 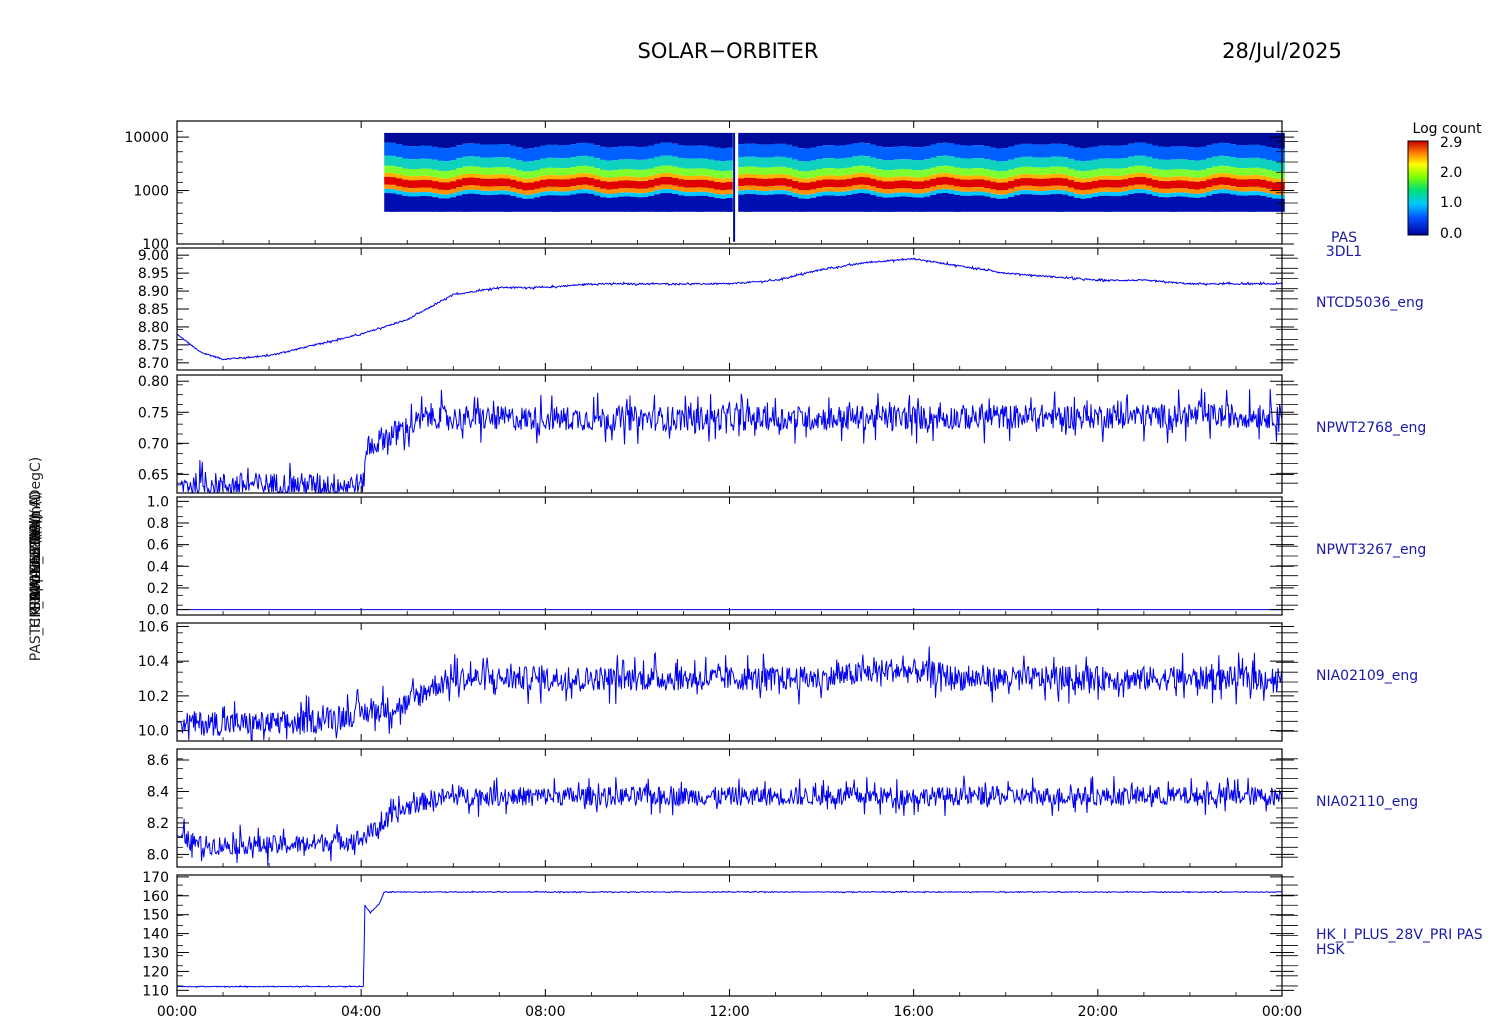 What do you see at coordinates (153, 732) in the screenshot?
I see `y-tick-label: 10.0` at bounding box center [153, 732].